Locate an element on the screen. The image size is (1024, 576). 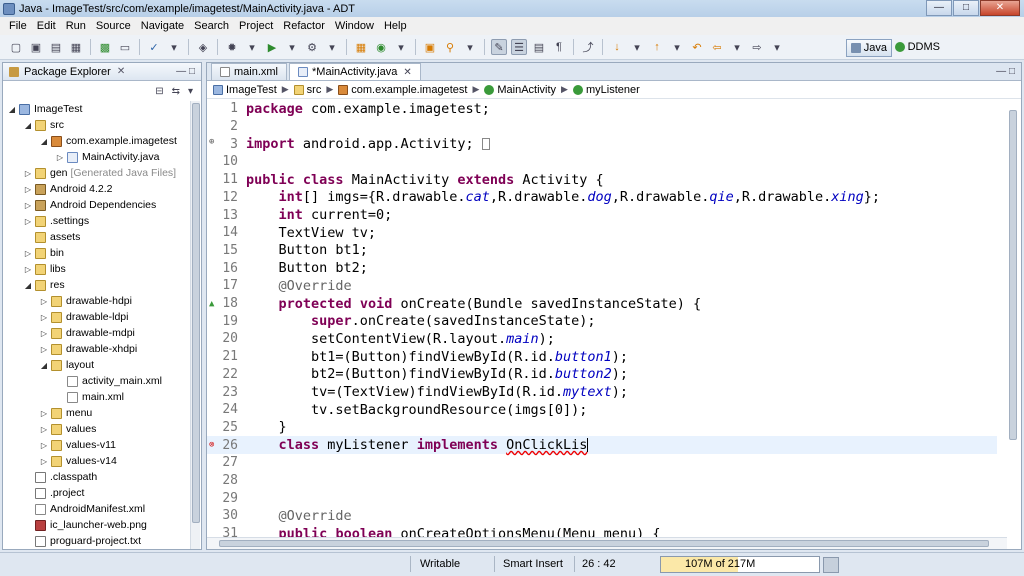
tree-item: ▷ .settings is located at coordinates (56, 221).